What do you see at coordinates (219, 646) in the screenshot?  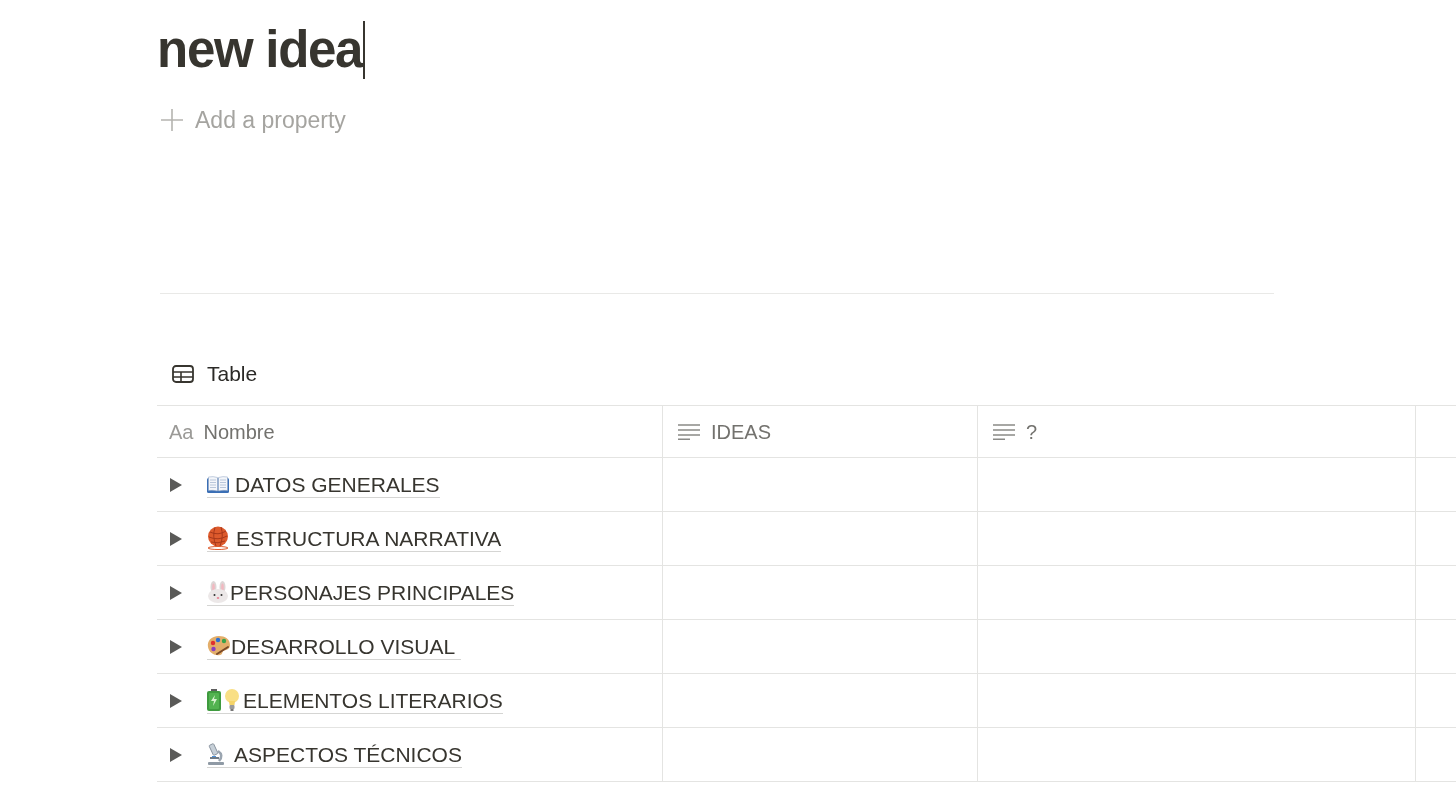 I see `paint-palette-icon` at bounding box center [219, 646].